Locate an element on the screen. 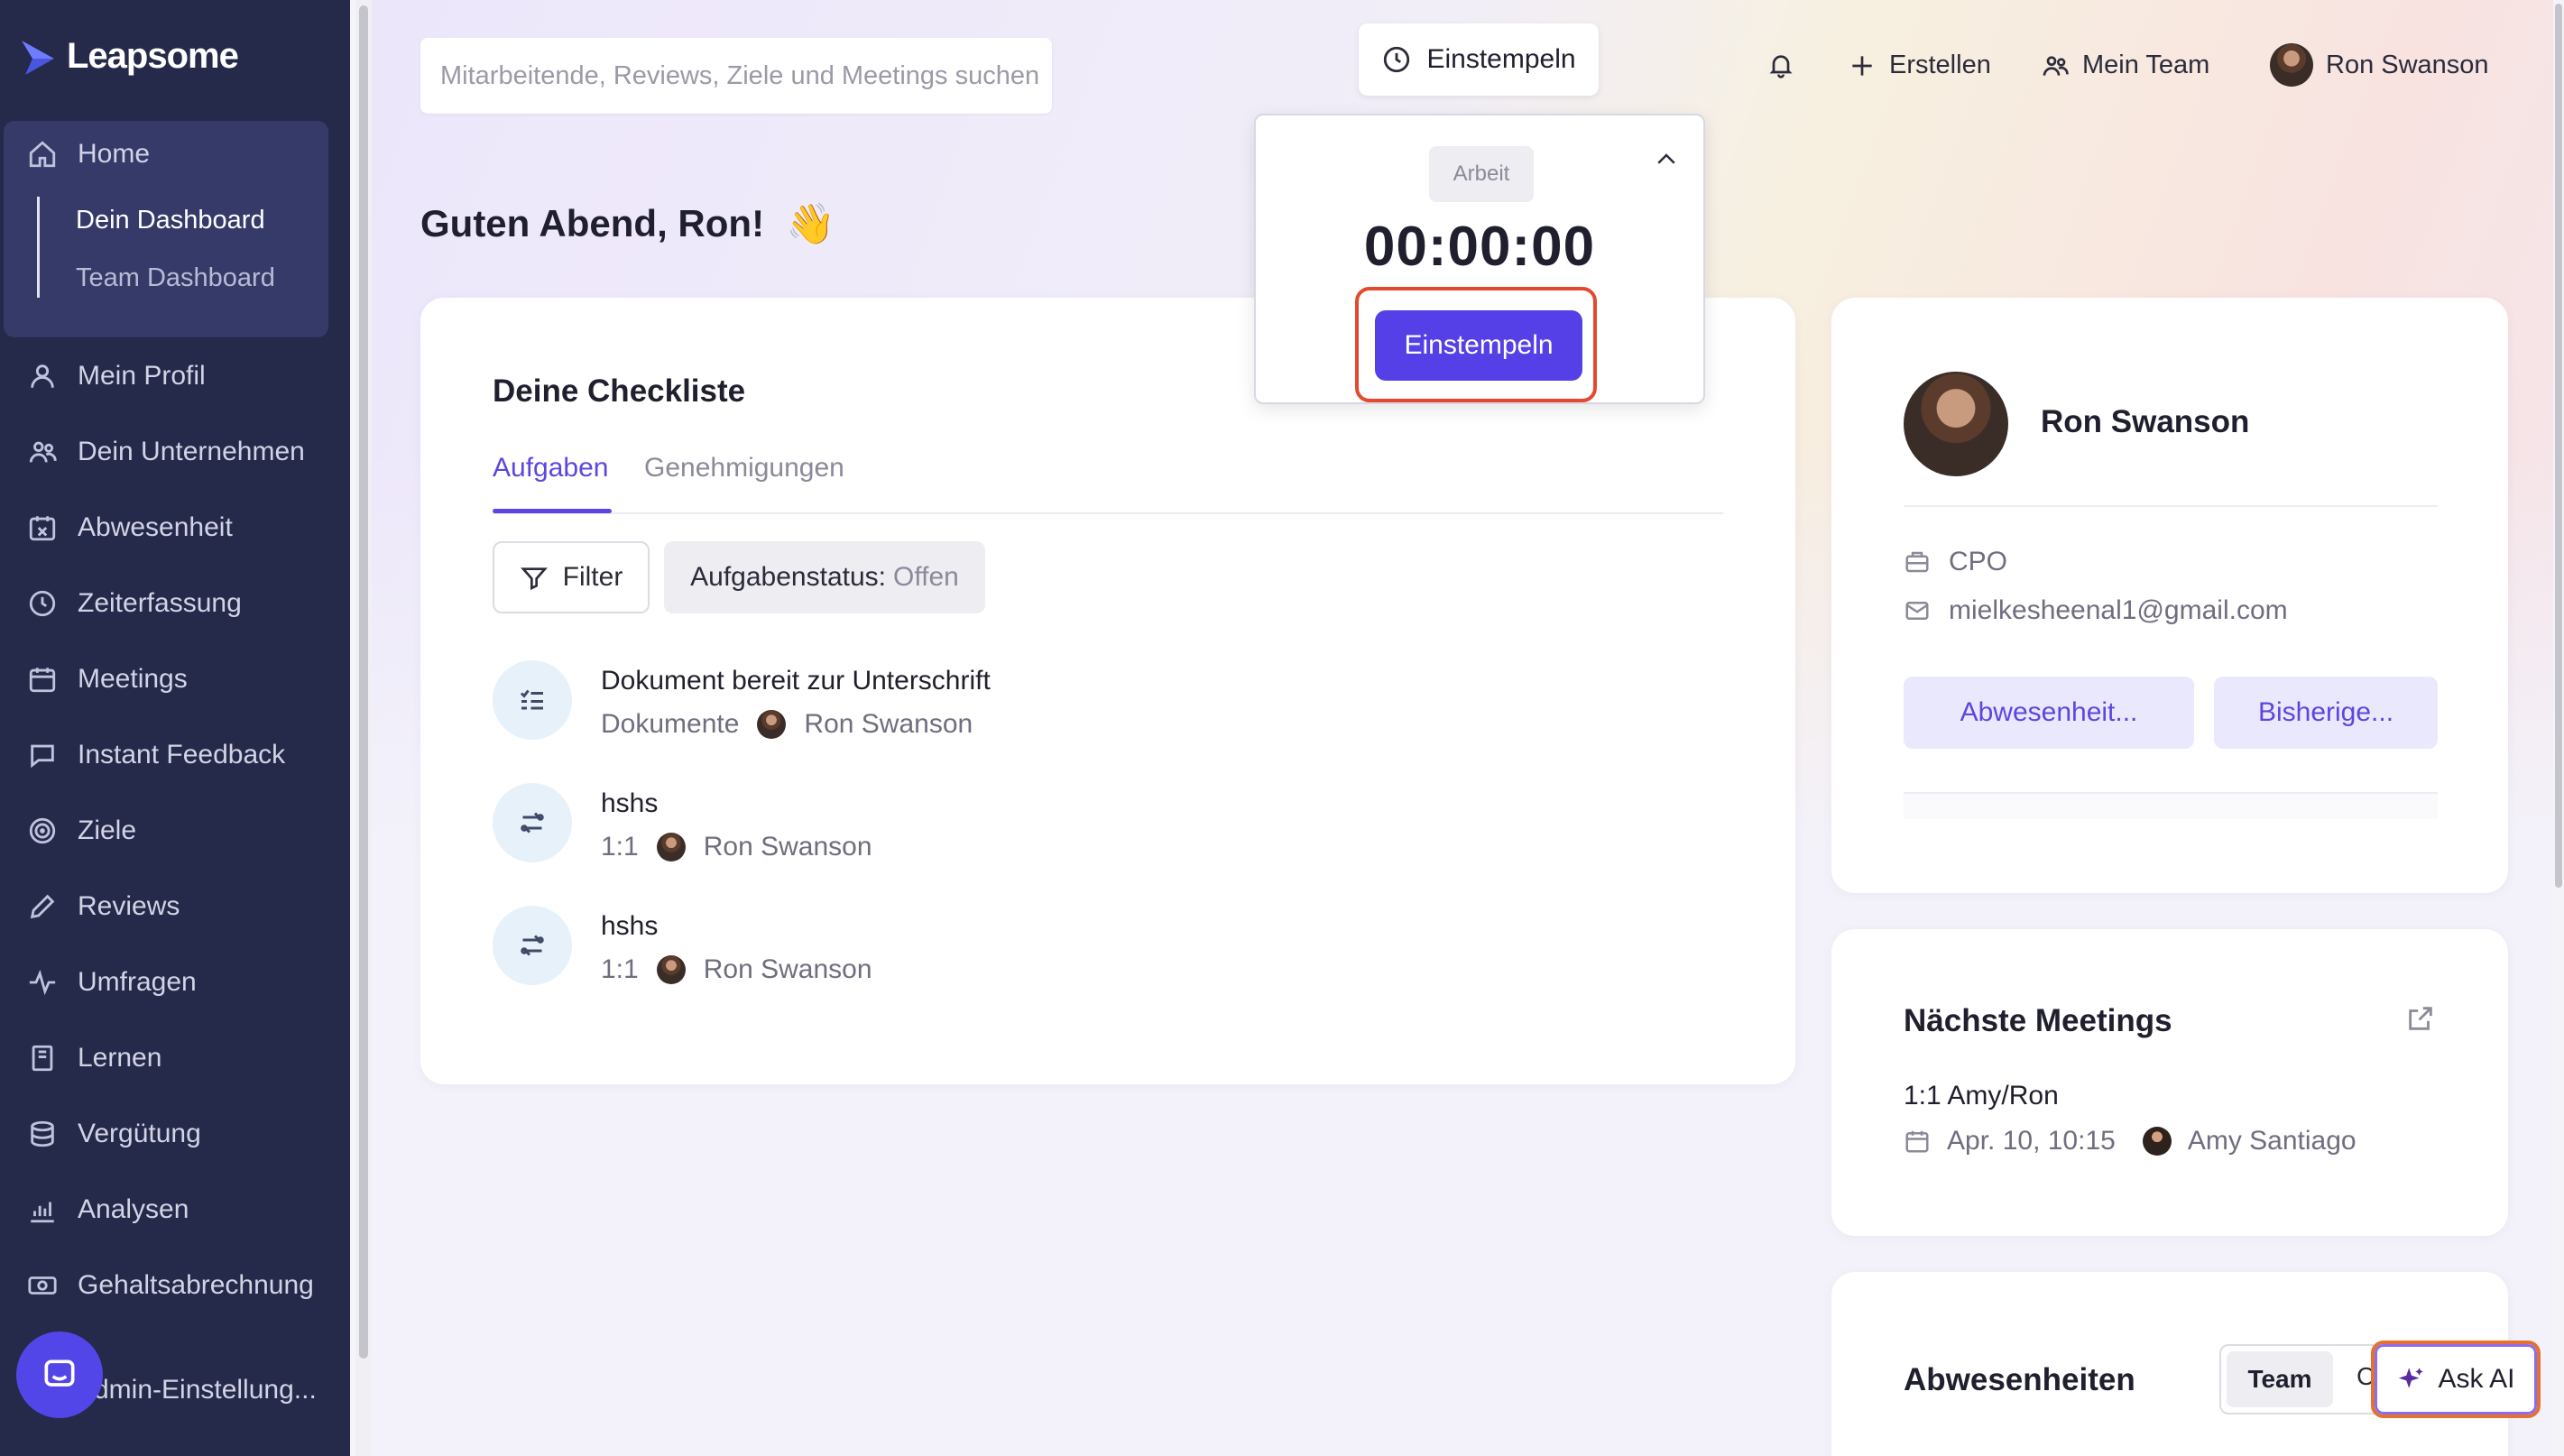 This screenshot has height=1456, width=2564. external-link-icon is located at coordinates (2420, 1019).